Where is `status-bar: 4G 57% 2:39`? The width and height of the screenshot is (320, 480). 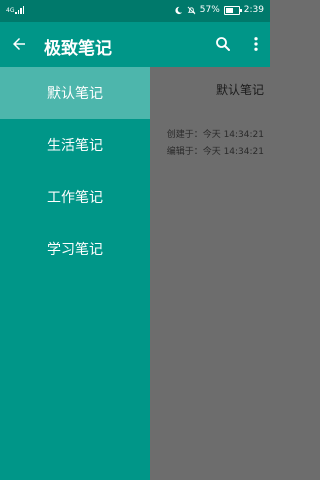
status-bar: 4G 57% 2:39 is located at coordinates (135, 11).